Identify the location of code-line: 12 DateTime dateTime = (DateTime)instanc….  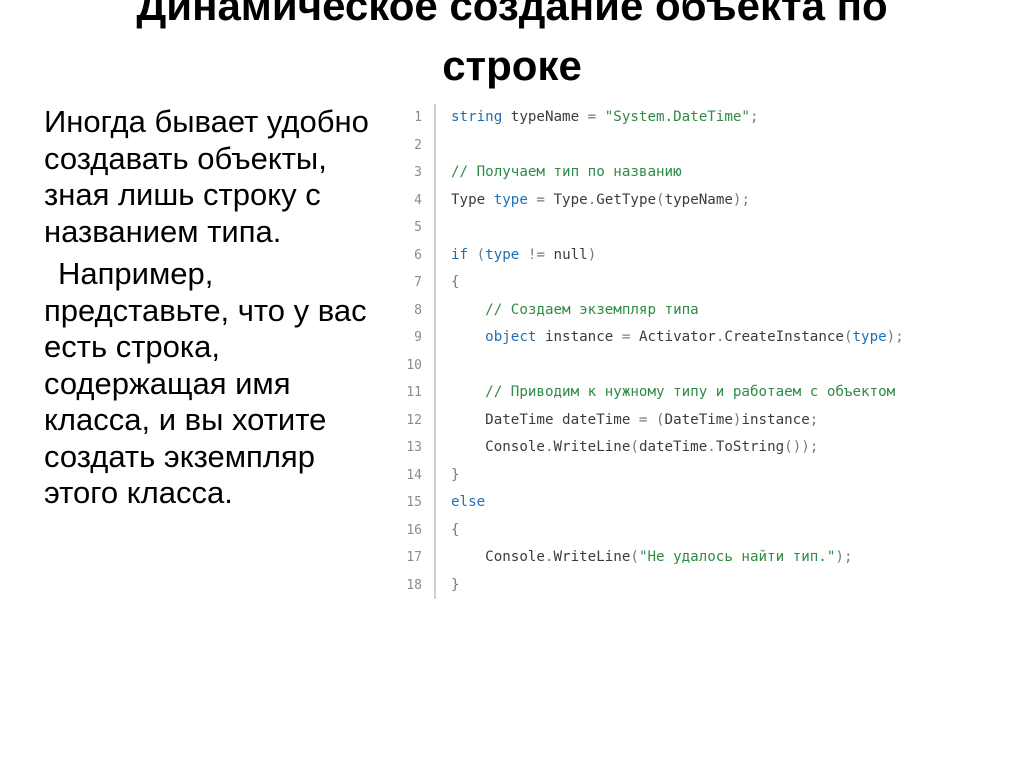
(691, 420).